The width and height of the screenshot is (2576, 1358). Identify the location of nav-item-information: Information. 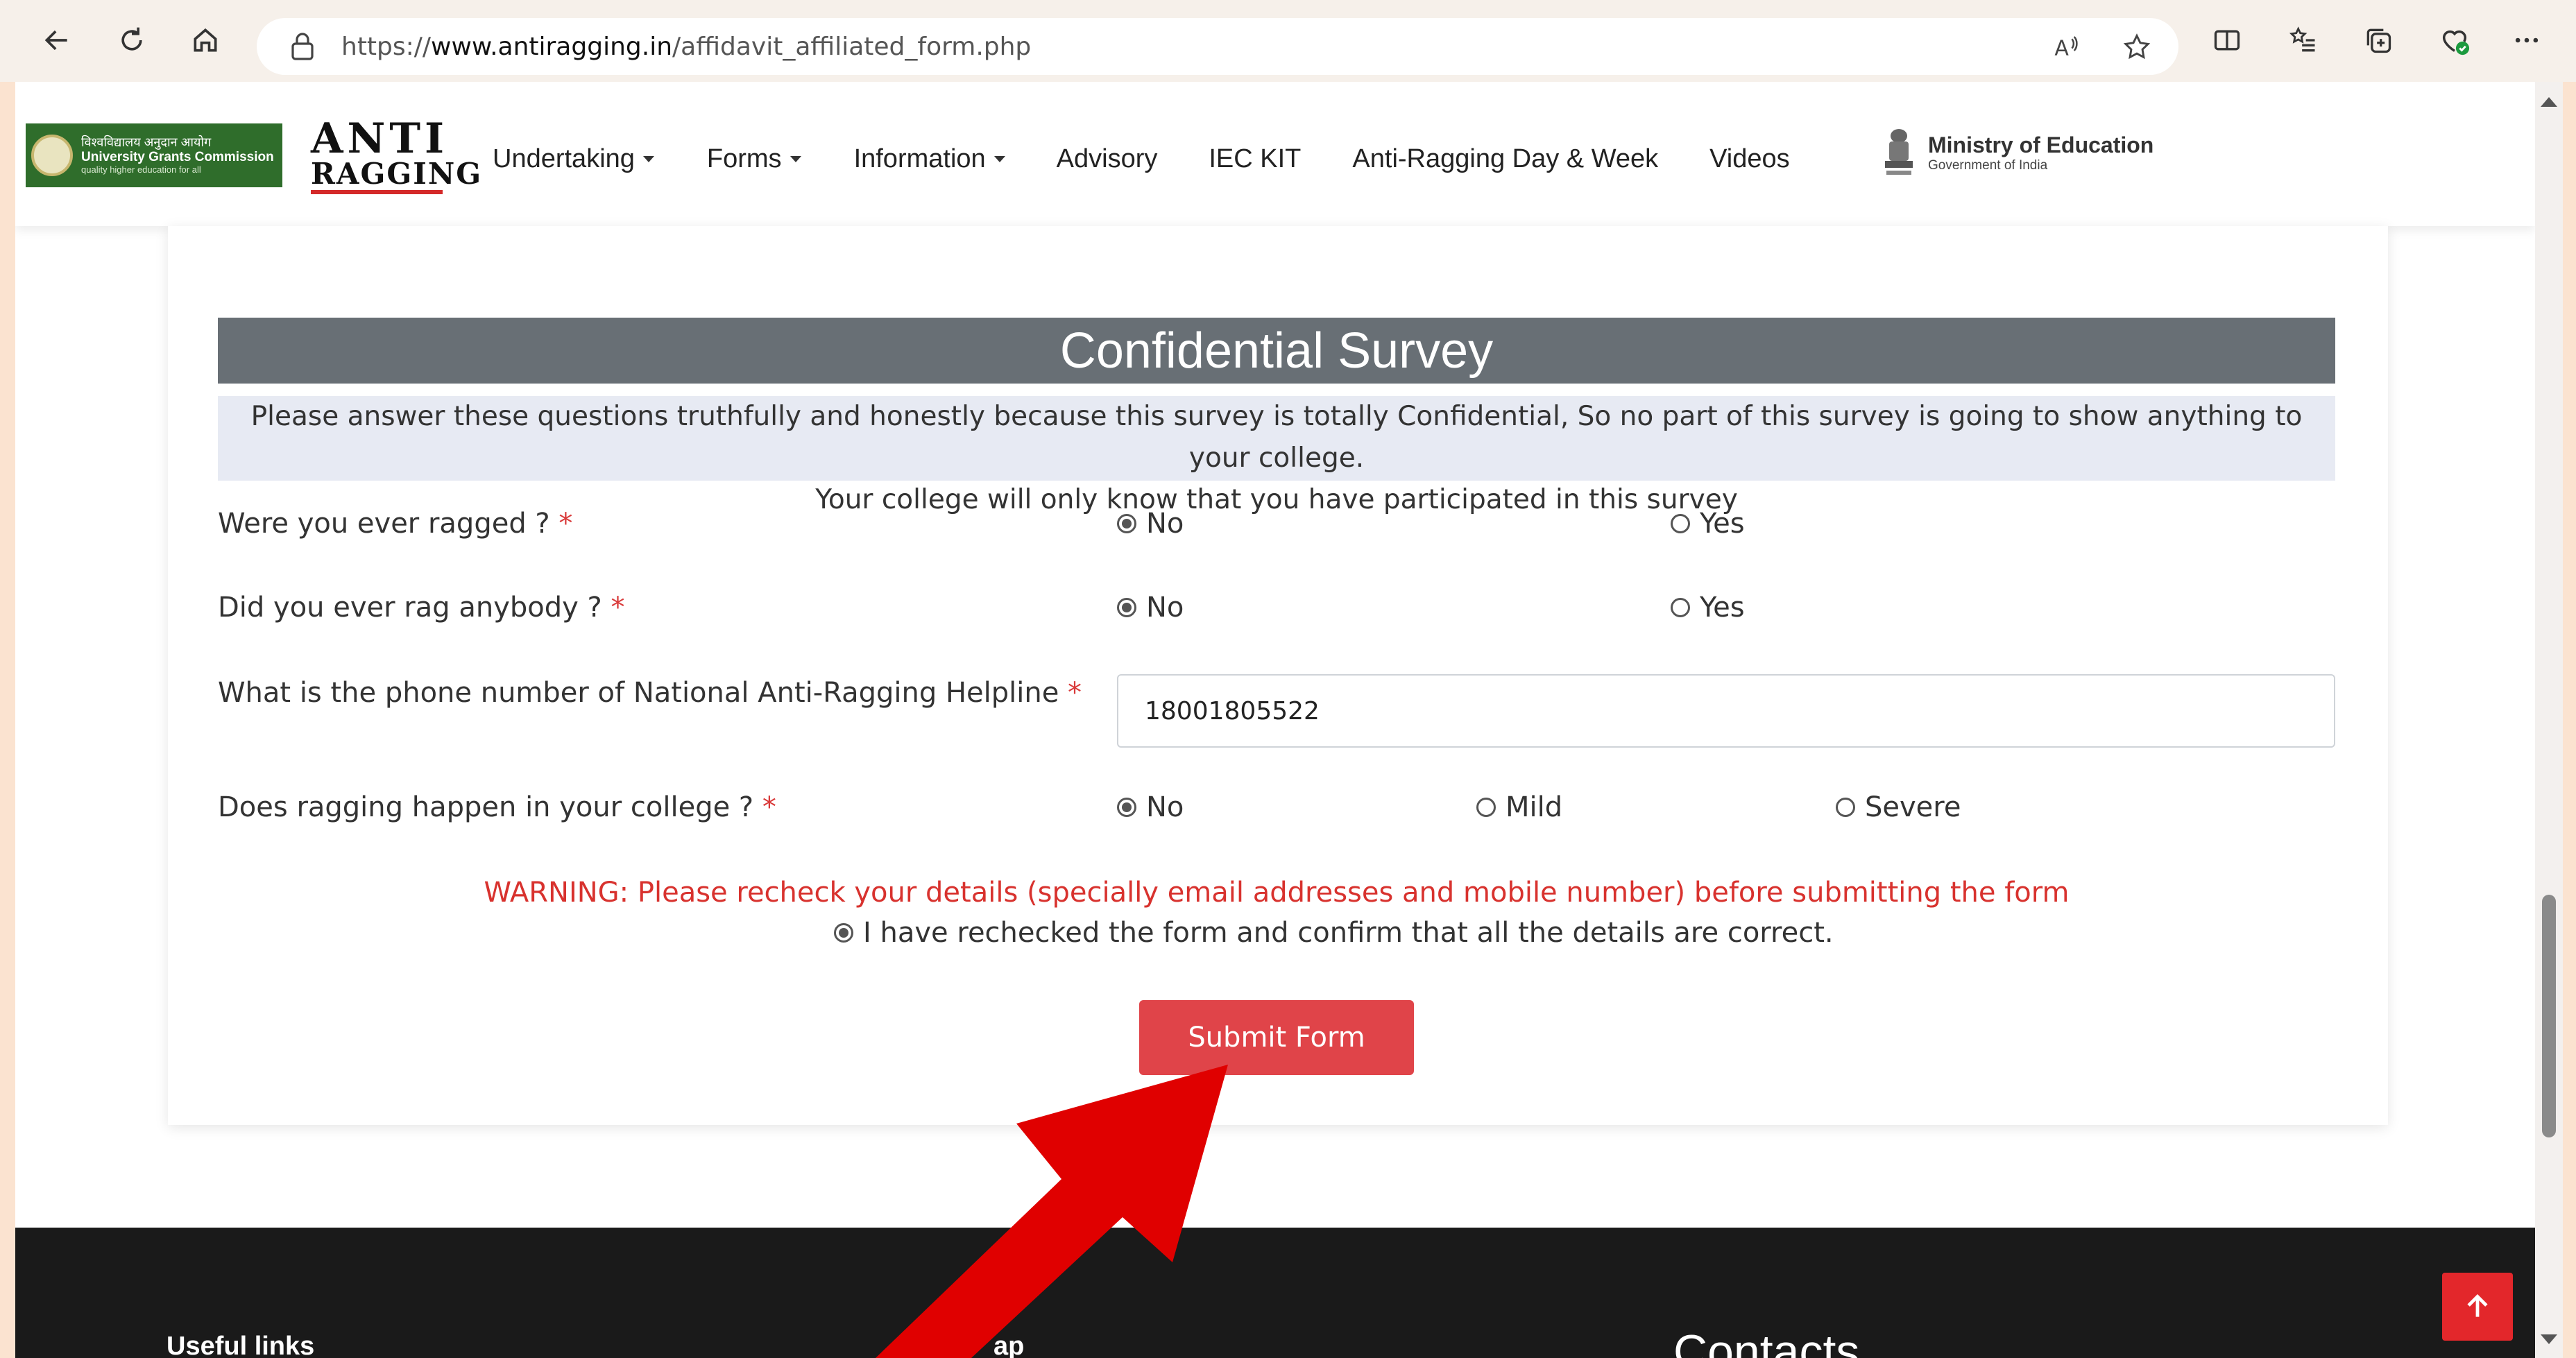
(929, 159).